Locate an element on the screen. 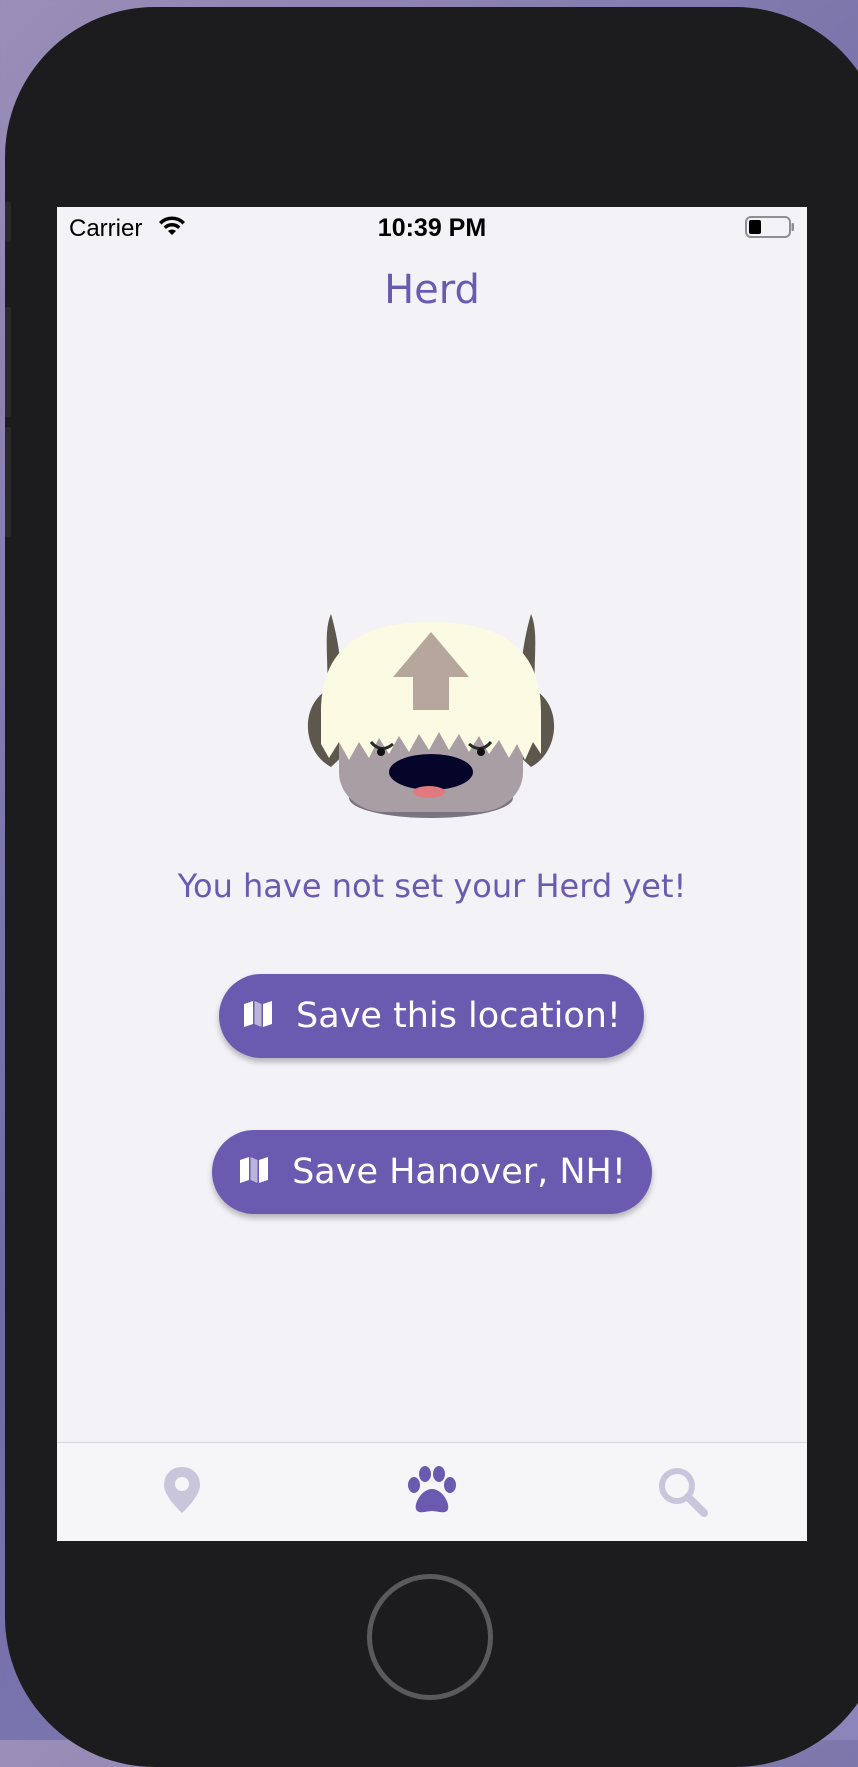  status-bar: Carrier 10:39 PM is located at coordinates (432, 227).